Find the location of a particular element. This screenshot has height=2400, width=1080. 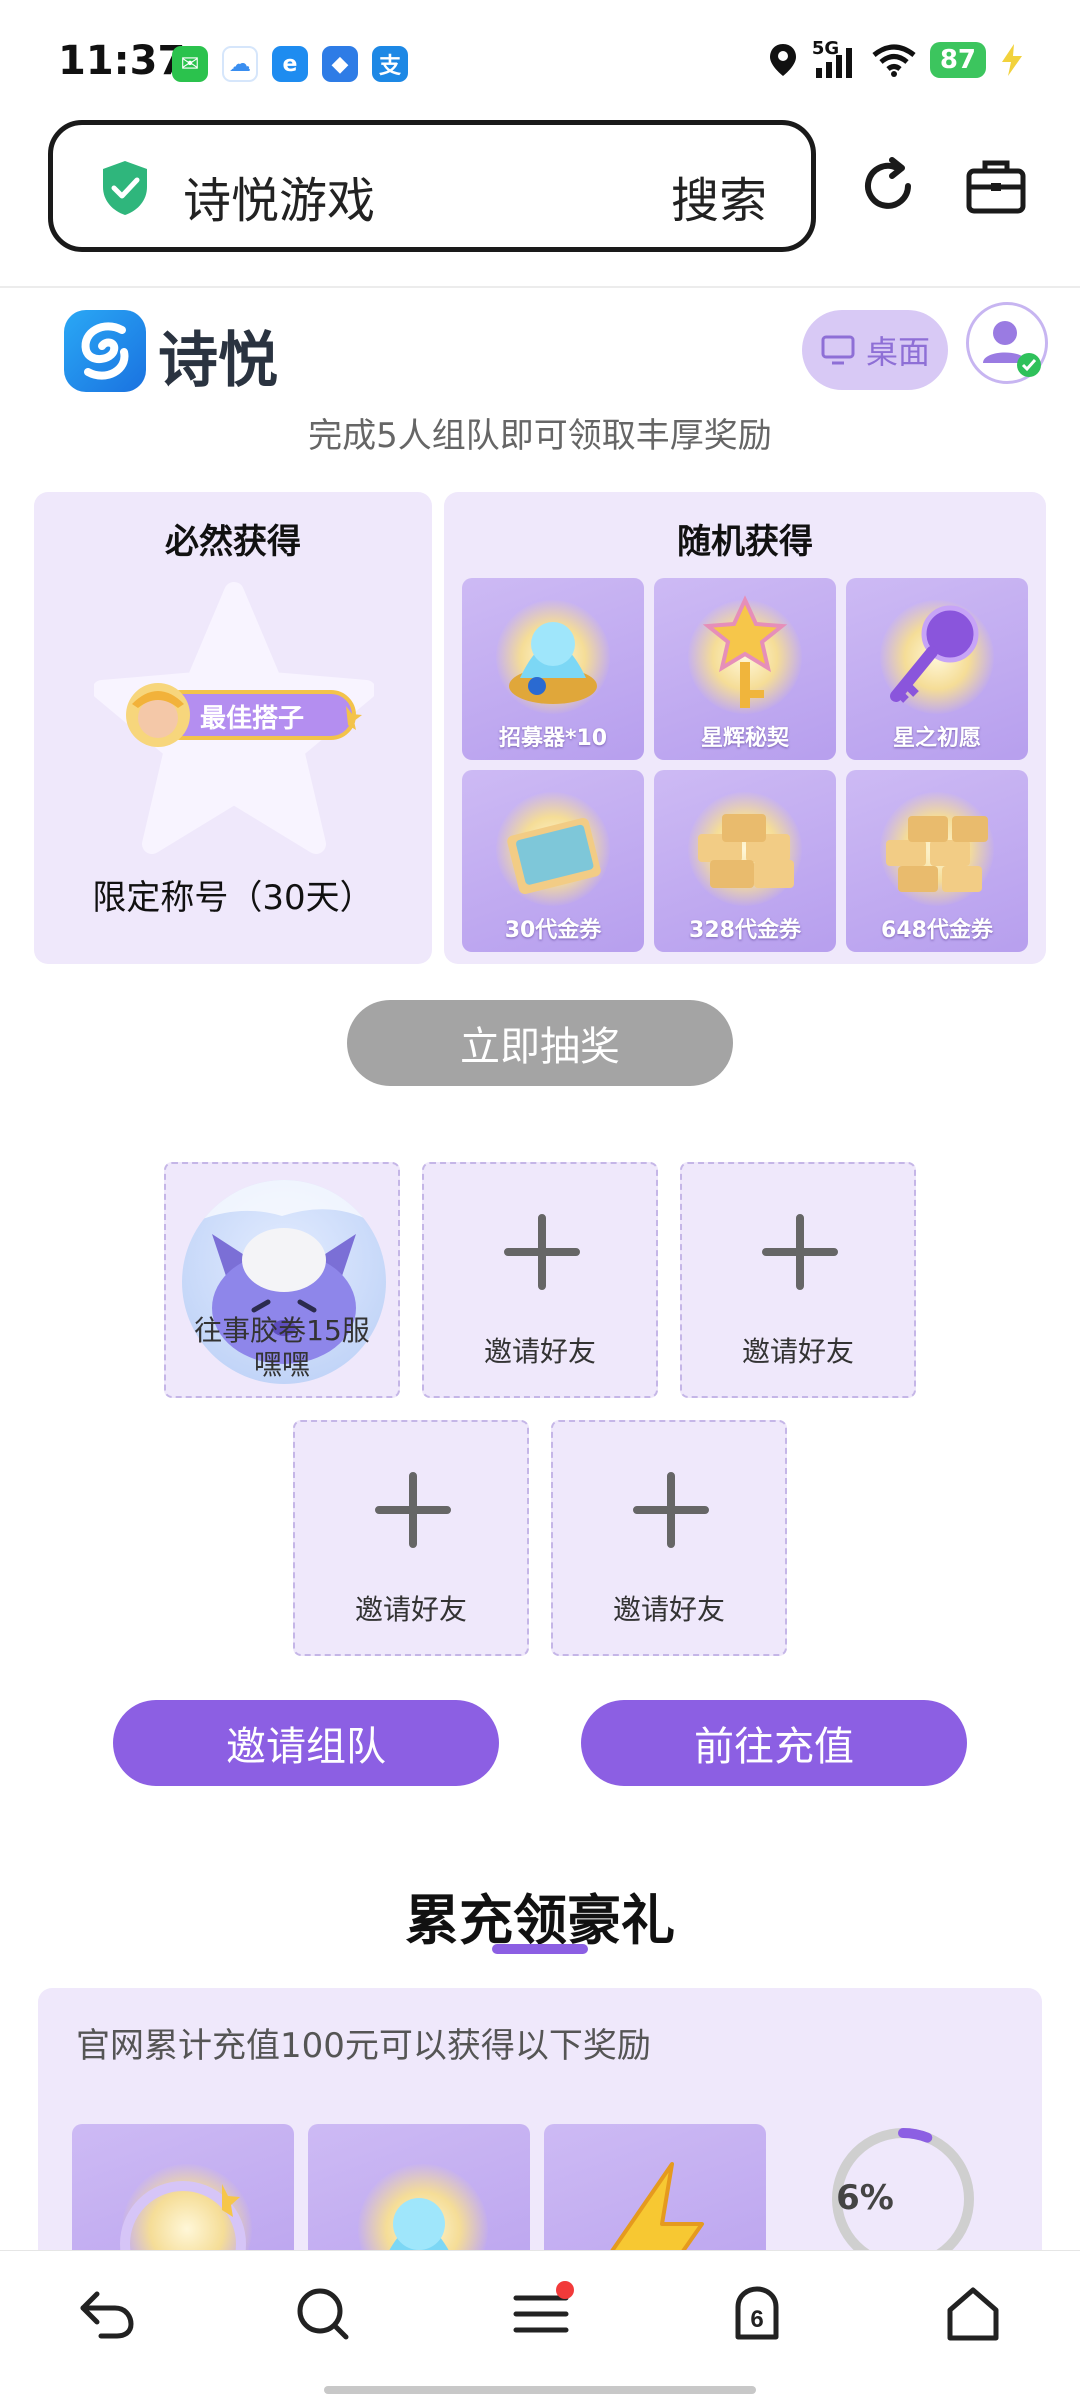

reward-item: 星辉秘契 is located at coordinates (745, 669).